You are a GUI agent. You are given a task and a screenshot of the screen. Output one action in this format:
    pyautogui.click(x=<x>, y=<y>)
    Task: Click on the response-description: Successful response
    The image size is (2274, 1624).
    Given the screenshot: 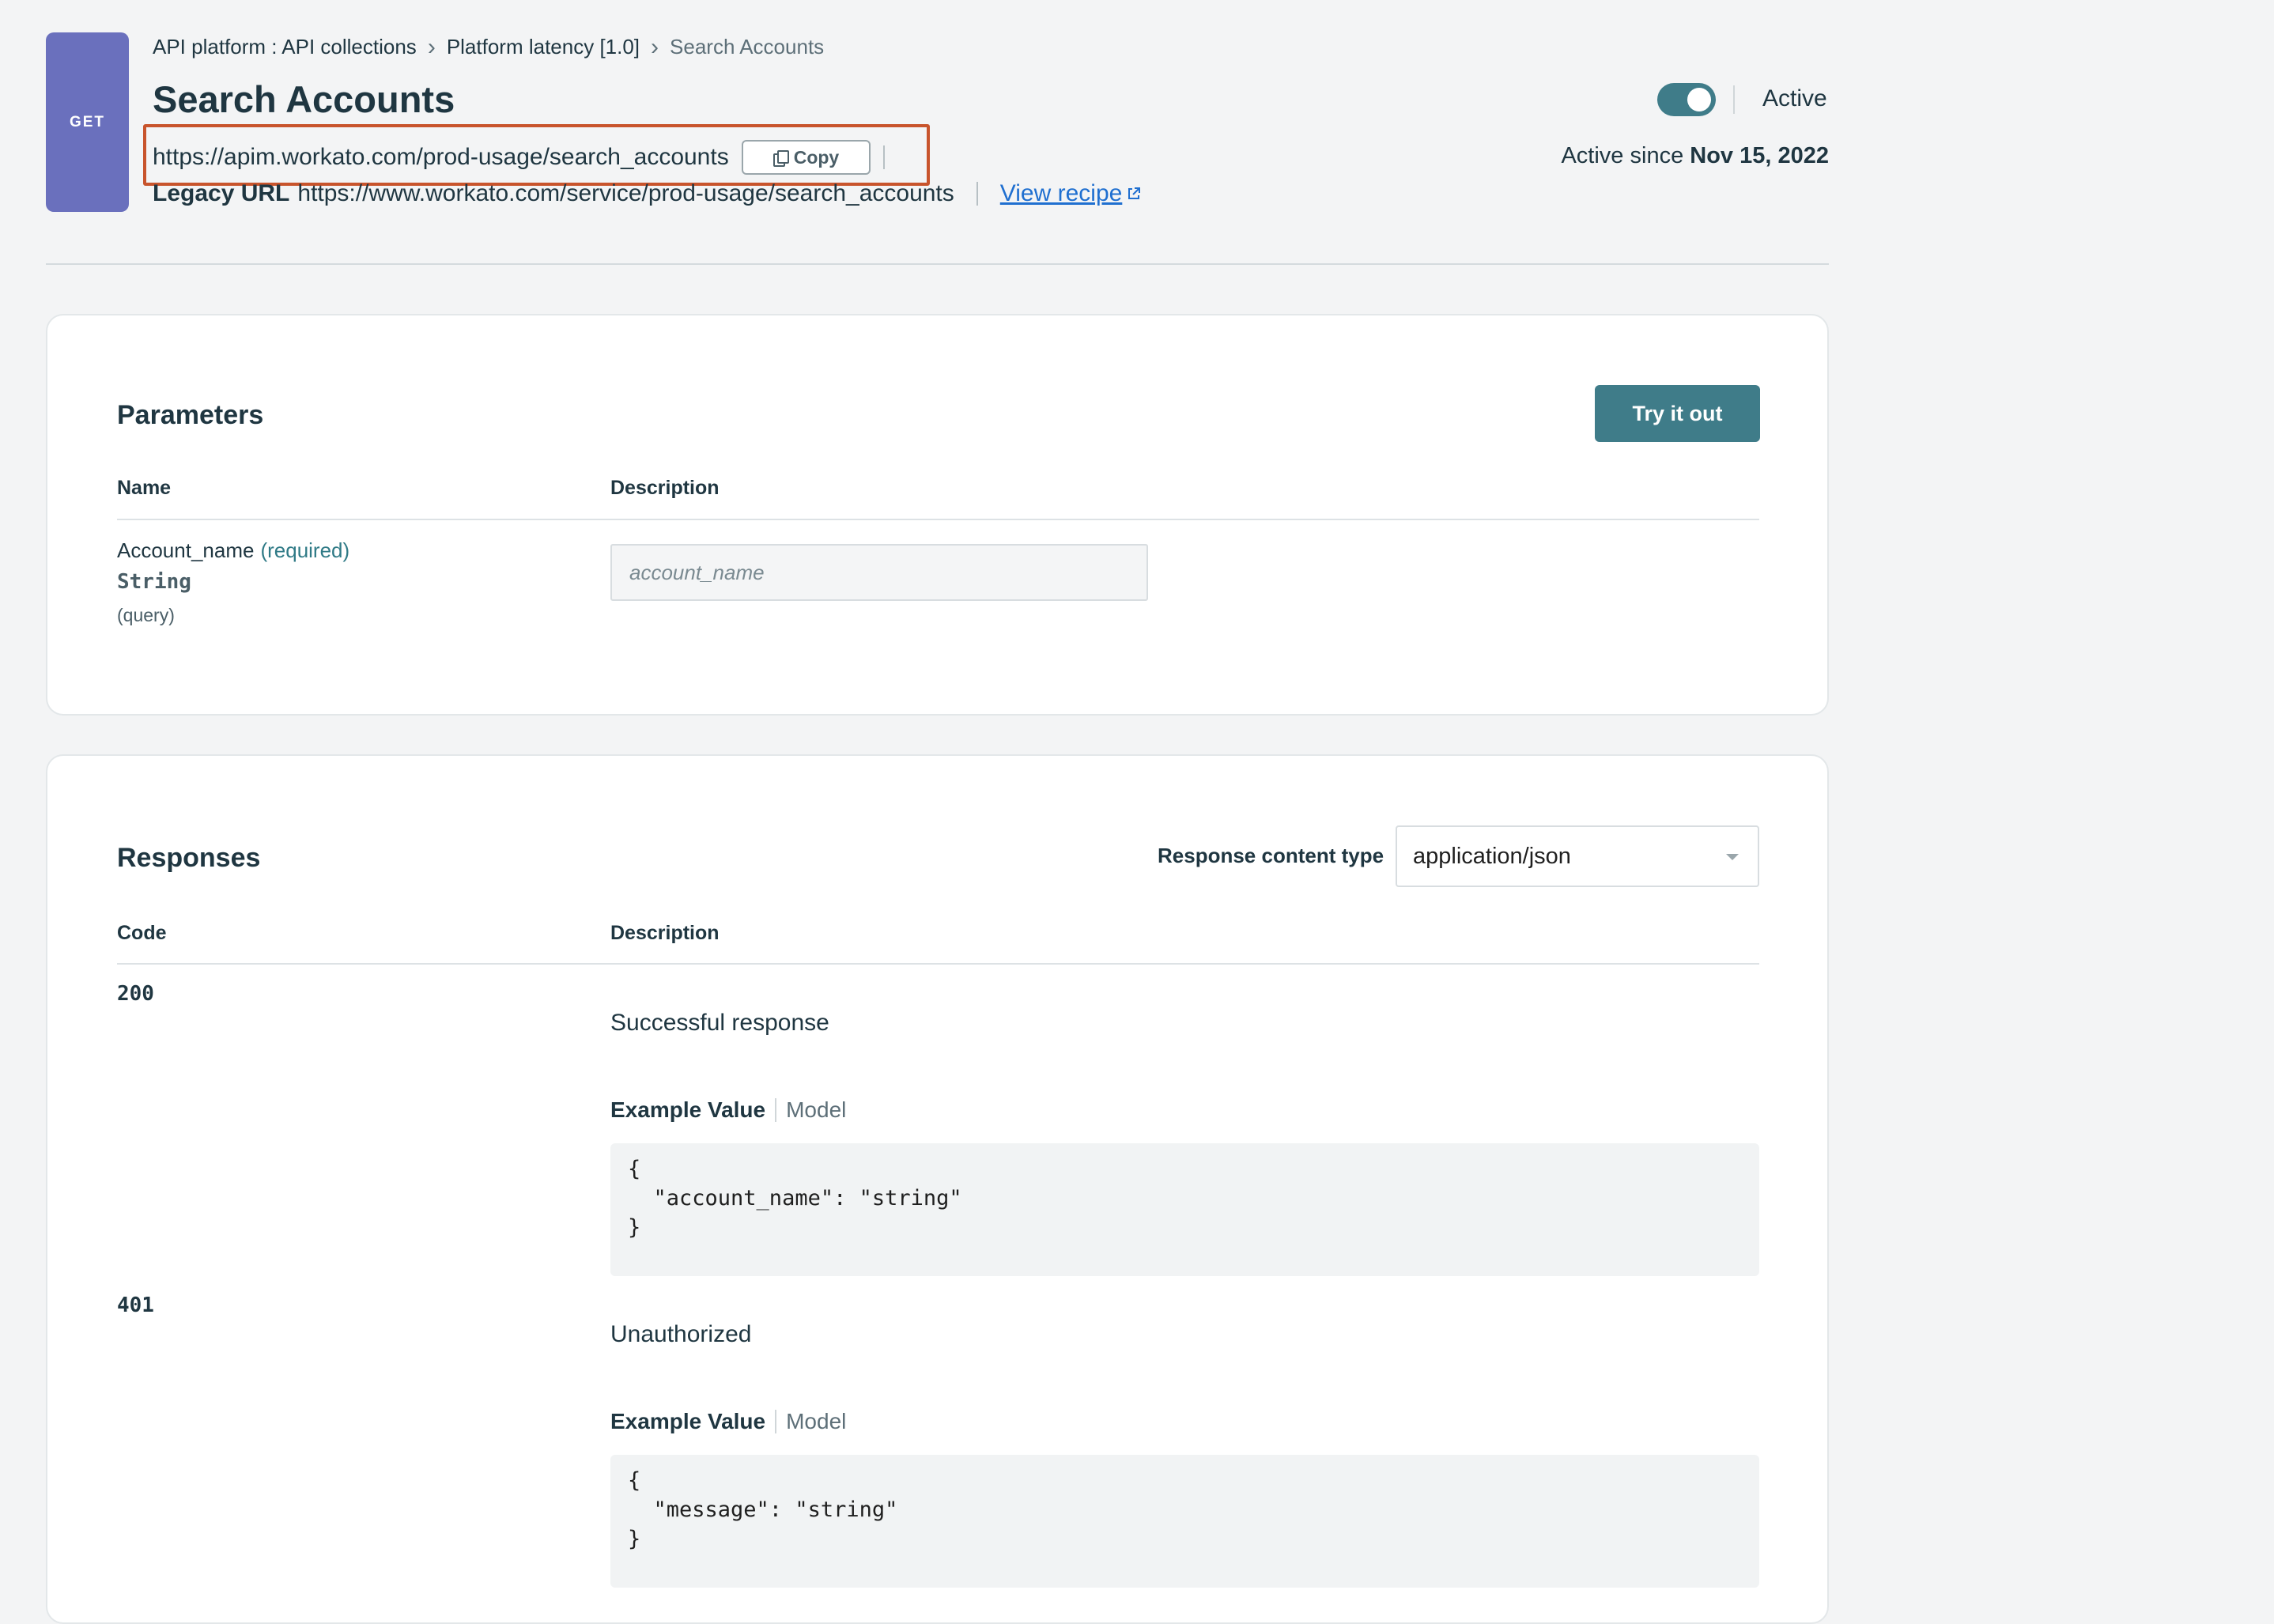 What is the action you would take?
    pyautogui.click(x=720, y=1023)
    